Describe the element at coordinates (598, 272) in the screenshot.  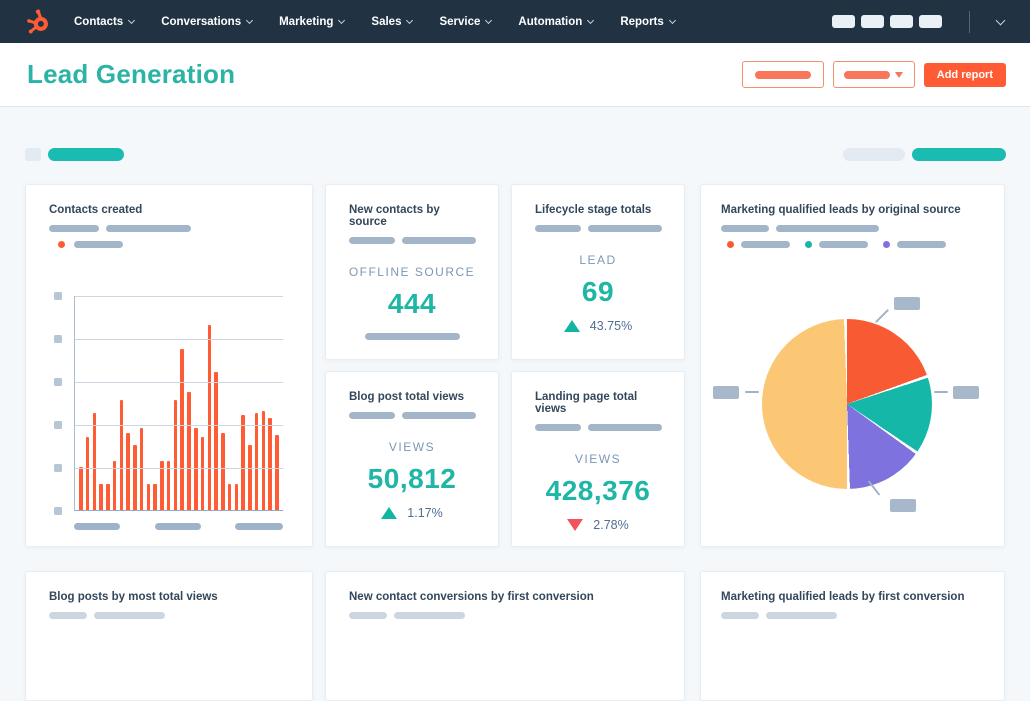
I see `card-lifecycle-stage-totals: Lifecycle stage totals LEAD 69 43.75%` at that location.